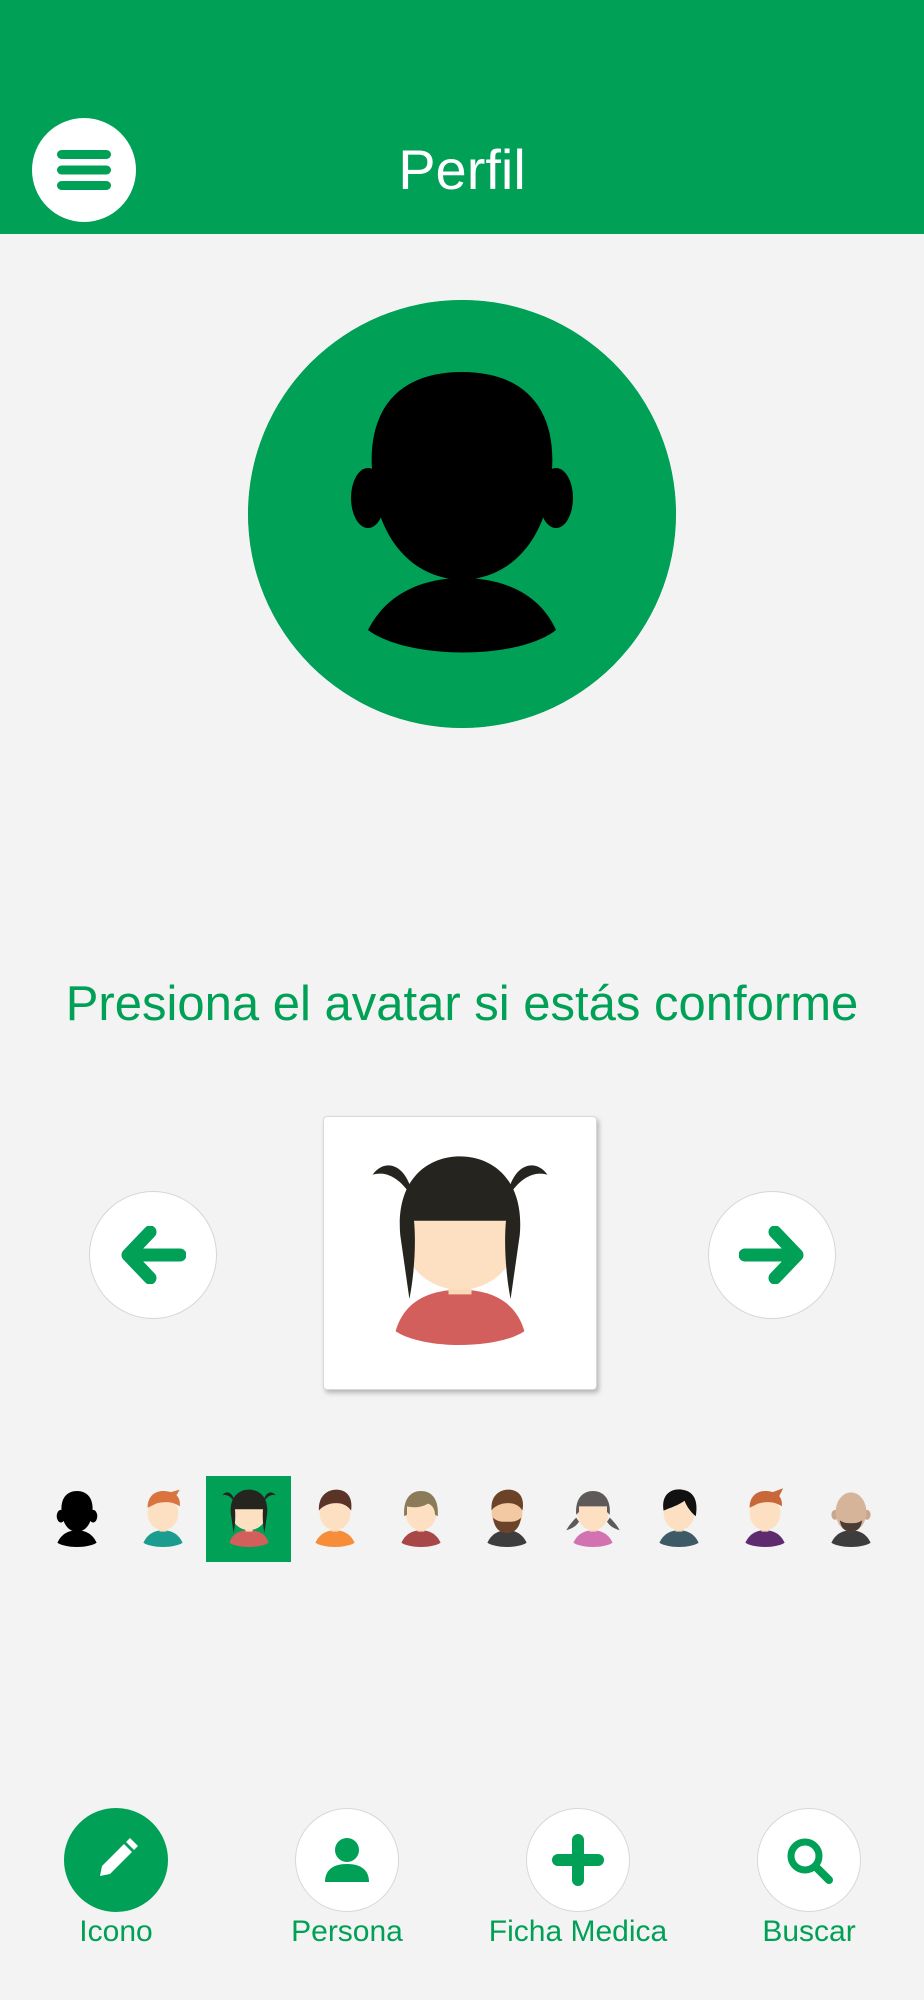 The image size is (924, 2000). What do you see at coordinates (462, 1900) in the screenshot?
I see `bottom-navigation: Icono Persona Ficha Medica Buscar` at bounding box center [462, 1900].